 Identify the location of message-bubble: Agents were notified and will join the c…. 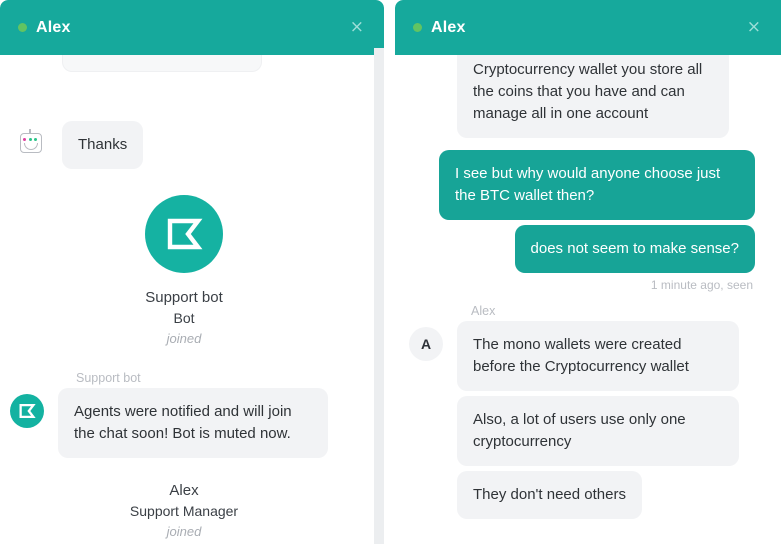
(193, 423).